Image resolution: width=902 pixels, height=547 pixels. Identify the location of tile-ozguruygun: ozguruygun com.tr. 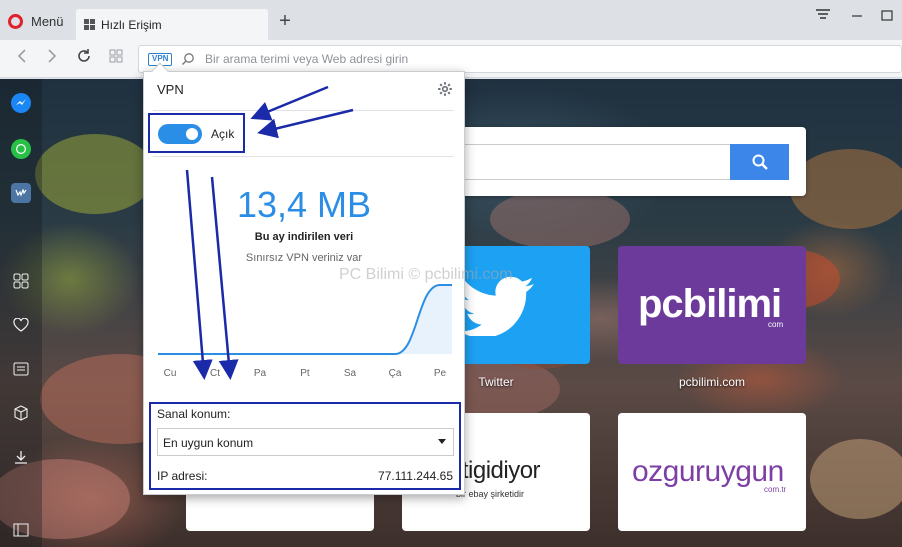
(712, 472).